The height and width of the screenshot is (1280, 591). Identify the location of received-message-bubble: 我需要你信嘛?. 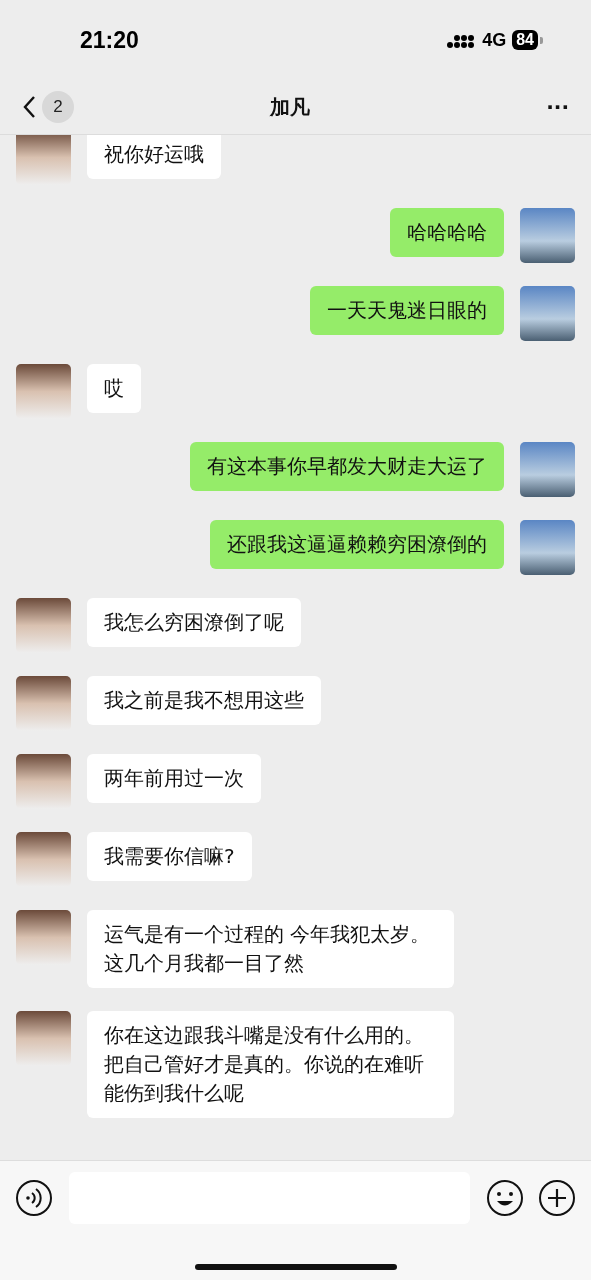
(169, 856).